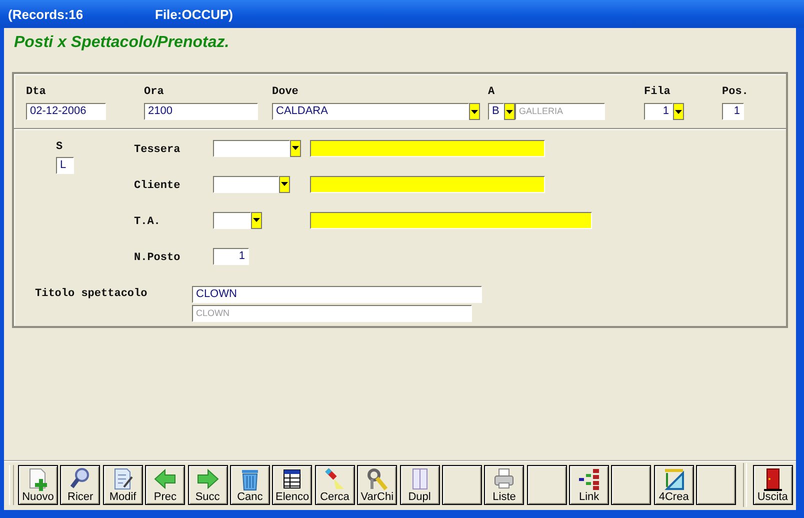  I want to click on right-arrow-icon, so click(207, 479).